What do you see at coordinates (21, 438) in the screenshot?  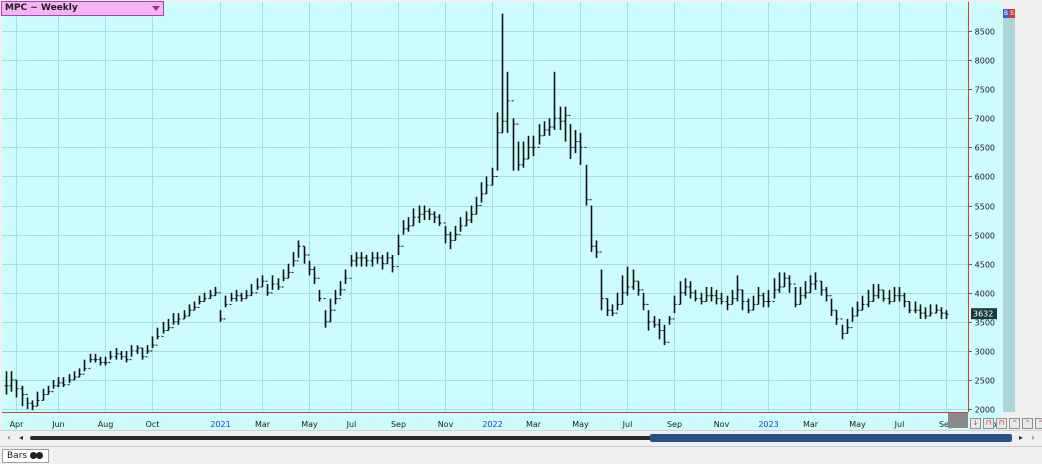 I see `scroll-left-icon: ◂` at bounding box center [21, 438].